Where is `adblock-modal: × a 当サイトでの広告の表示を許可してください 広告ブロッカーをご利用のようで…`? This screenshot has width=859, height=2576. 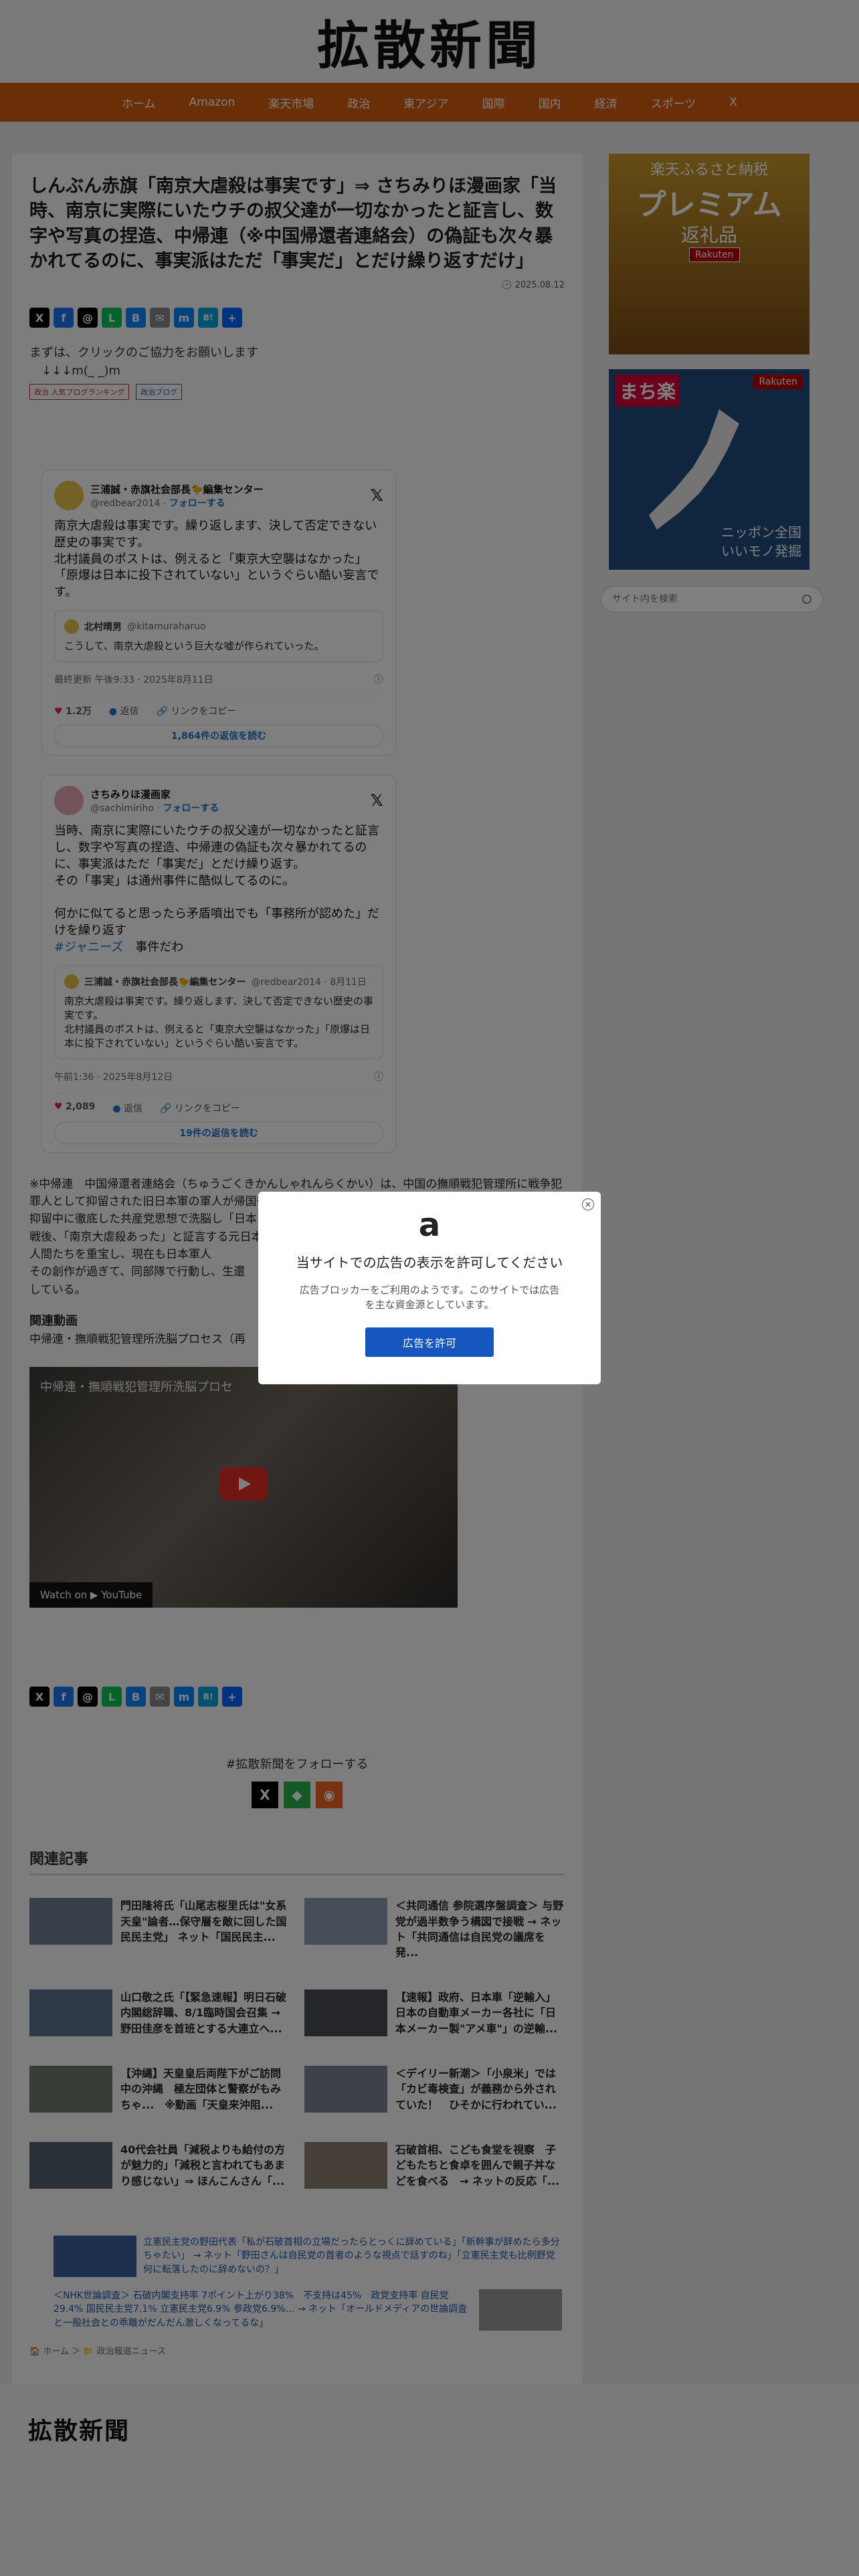 adblock-modal: × a 当サイトでの広告の表示を許可してください 広告ブロッカーをご利用のようで… is located at coordinates (429, 1288).